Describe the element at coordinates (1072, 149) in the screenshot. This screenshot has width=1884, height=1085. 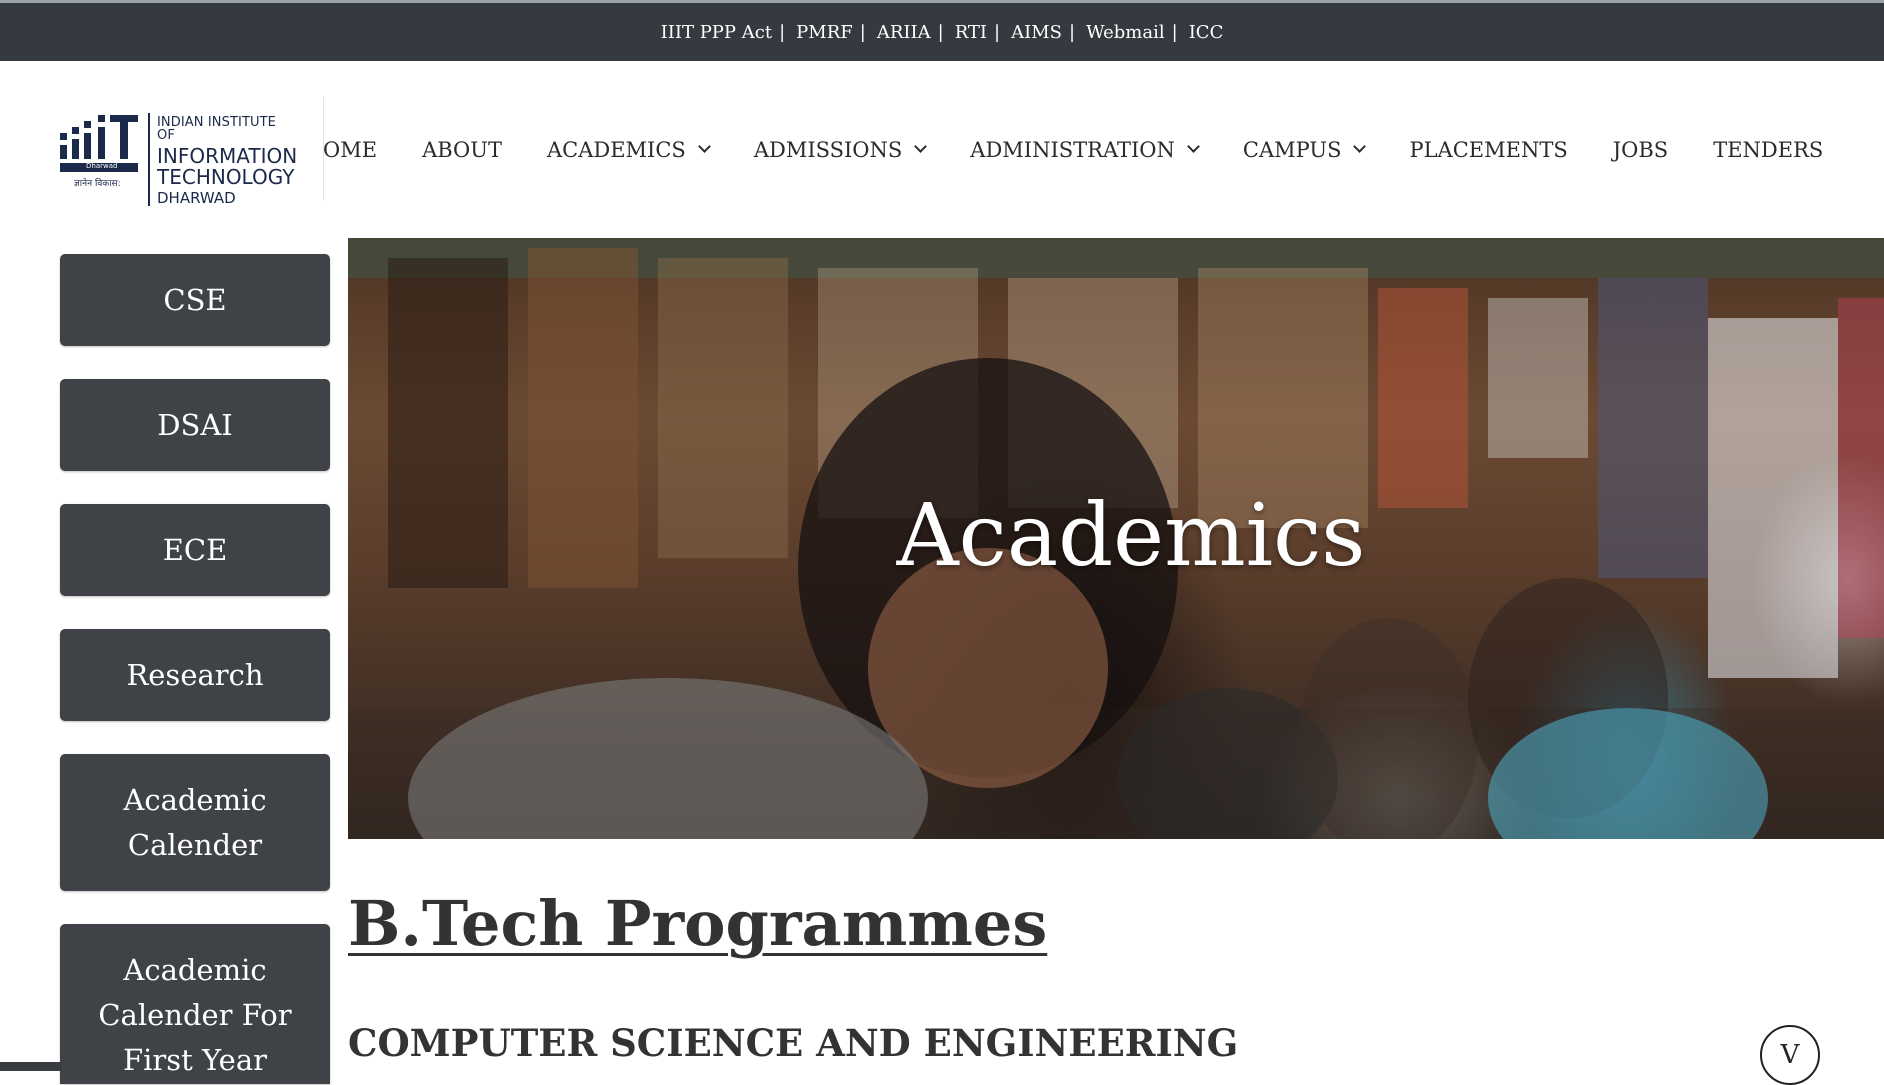
I see `nav-item-label: ADMINISTRATION` at that location.